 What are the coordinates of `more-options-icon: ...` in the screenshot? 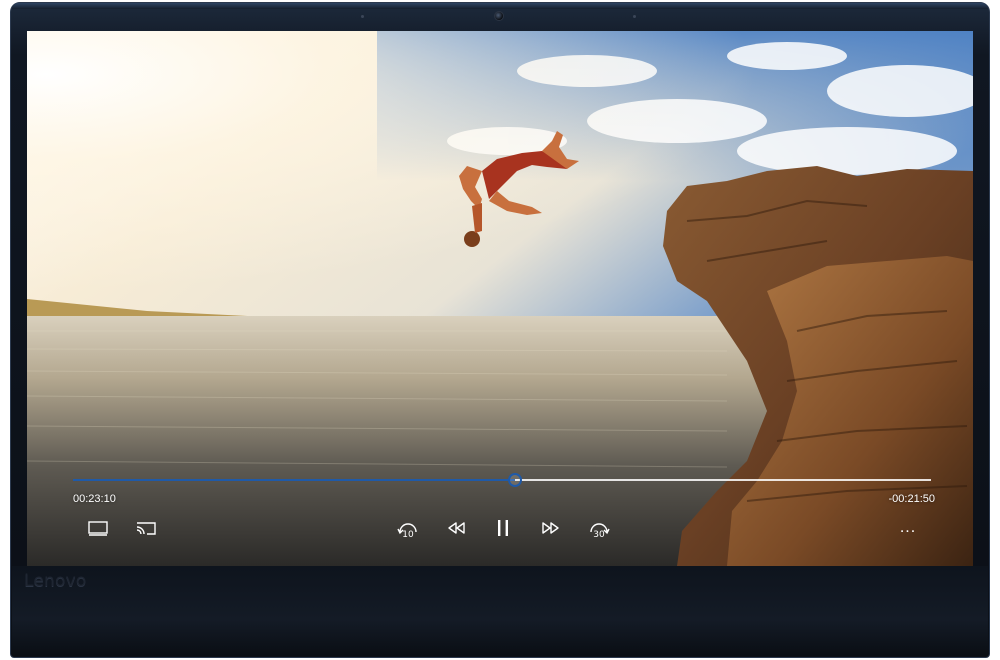 It's located at (908, 527).